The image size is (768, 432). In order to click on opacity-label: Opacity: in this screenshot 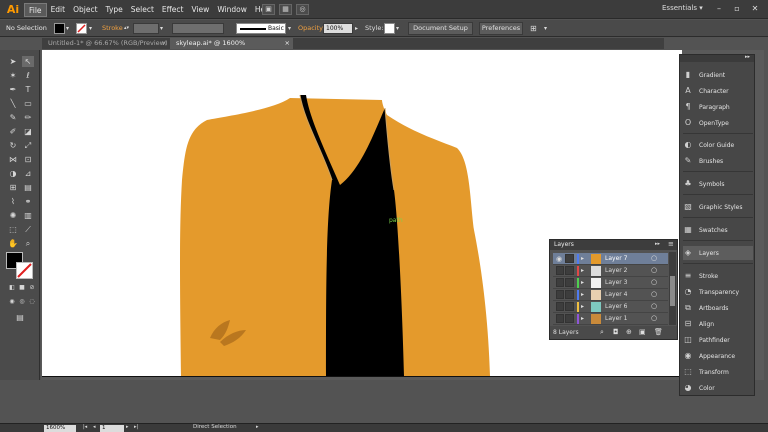, I will do `click(311, 28)`.